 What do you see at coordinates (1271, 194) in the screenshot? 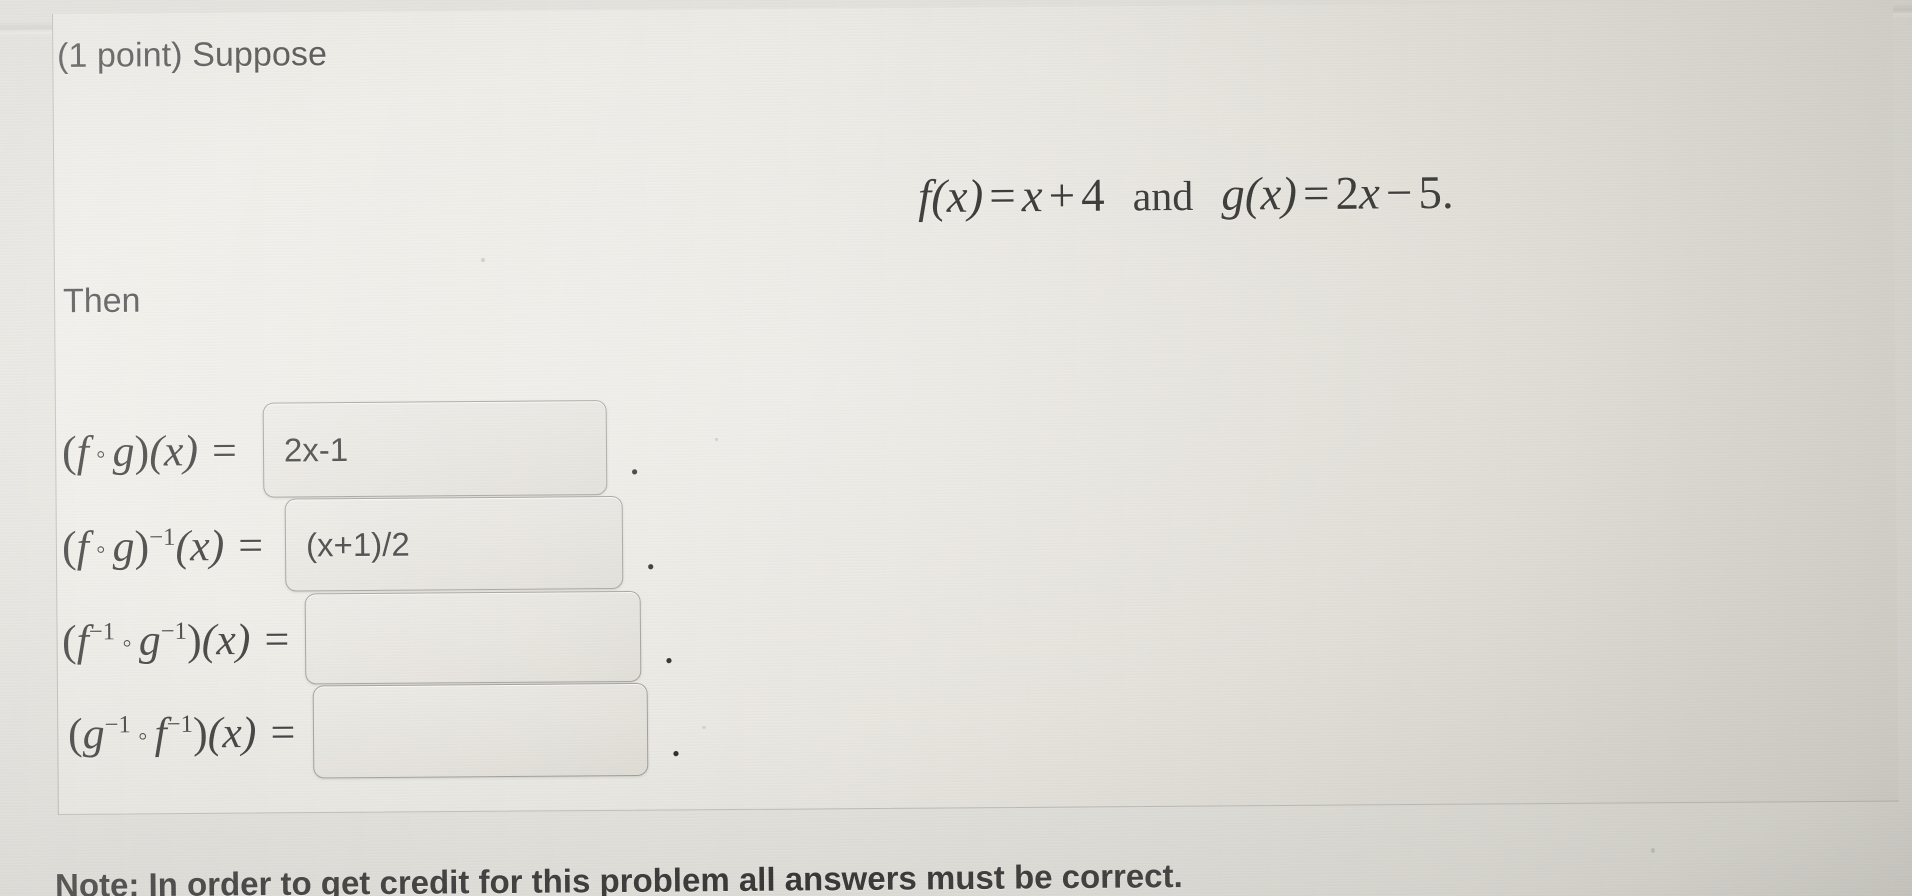
I see `g-argument: (x)` at bounding box center [1271, 194].